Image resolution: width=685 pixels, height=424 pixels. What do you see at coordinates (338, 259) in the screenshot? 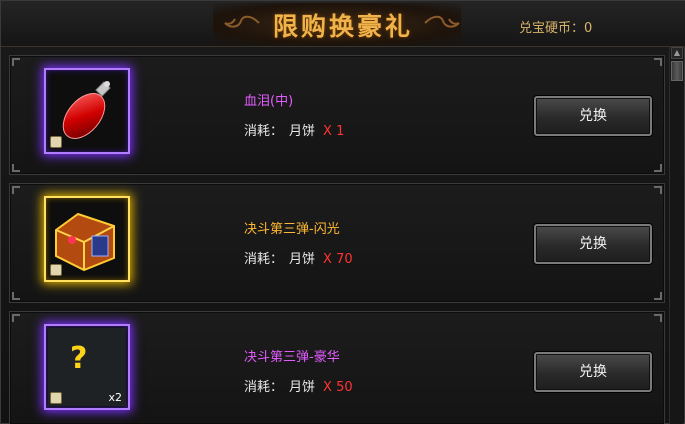
I see `cost-amount: X 70` at bounding box center [338, 259].